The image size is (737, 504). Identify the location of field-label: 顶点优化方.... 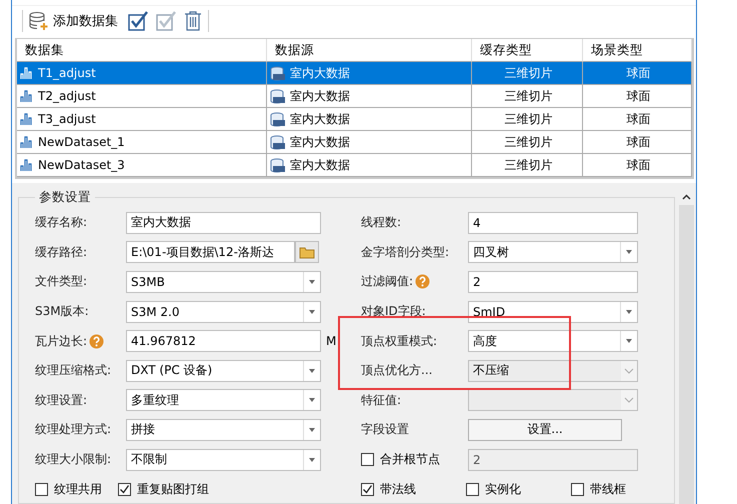
(397, 371).